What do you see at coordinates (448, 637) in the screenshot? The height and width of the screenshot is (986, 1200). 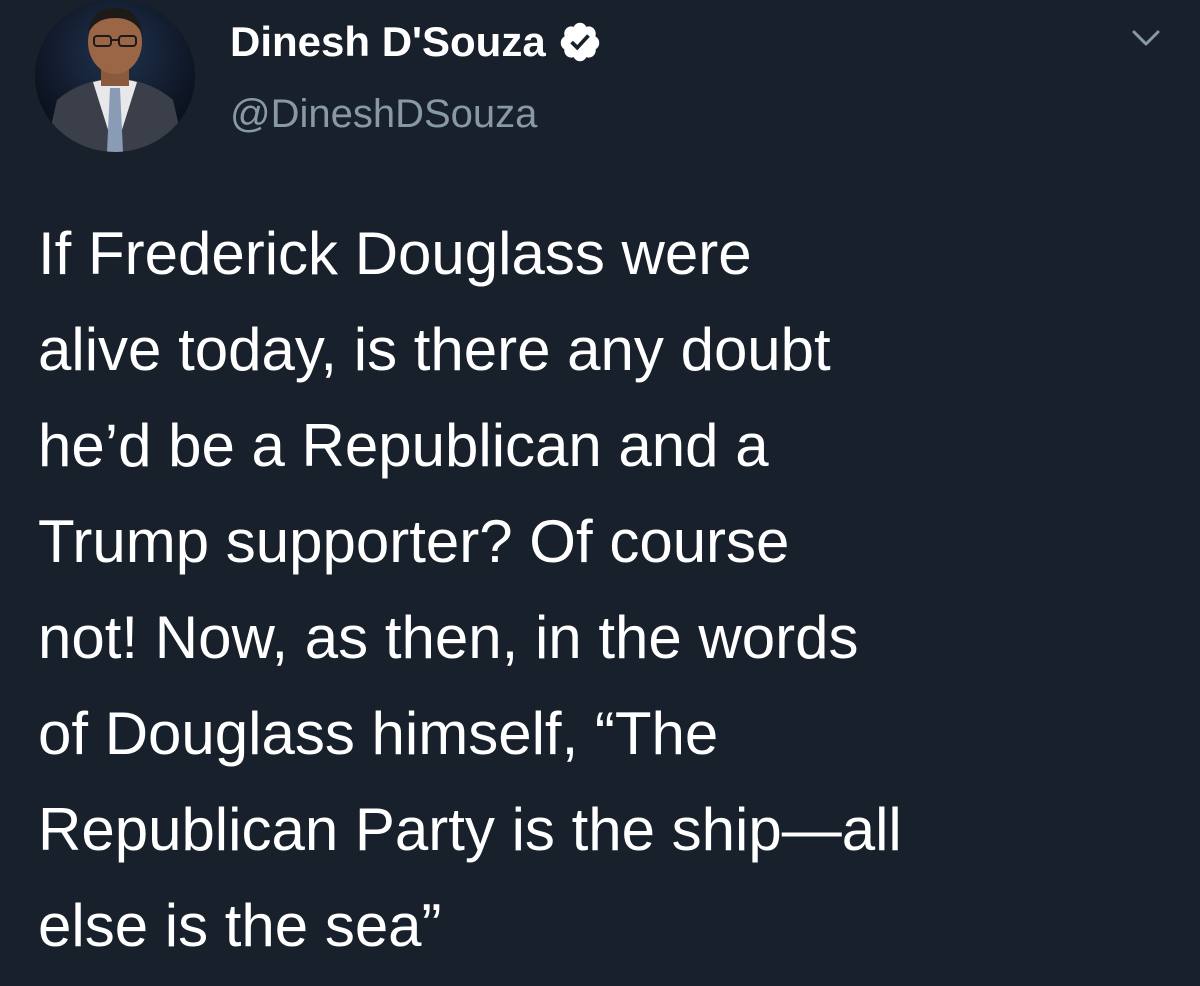 I see `tweet-text-line: not! Now, as then, in the words` at bounding box center [448, 637].